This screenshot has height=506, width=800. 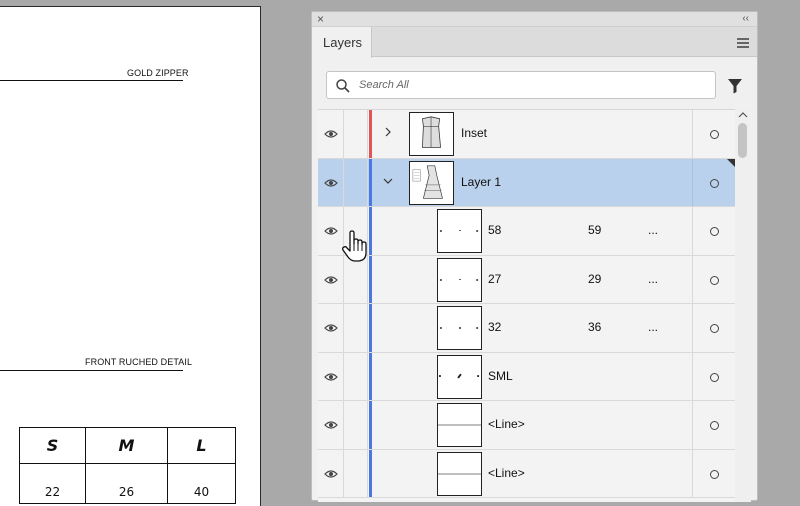 I want to click on layer-name-part: 29, so click(x=595, y=278).